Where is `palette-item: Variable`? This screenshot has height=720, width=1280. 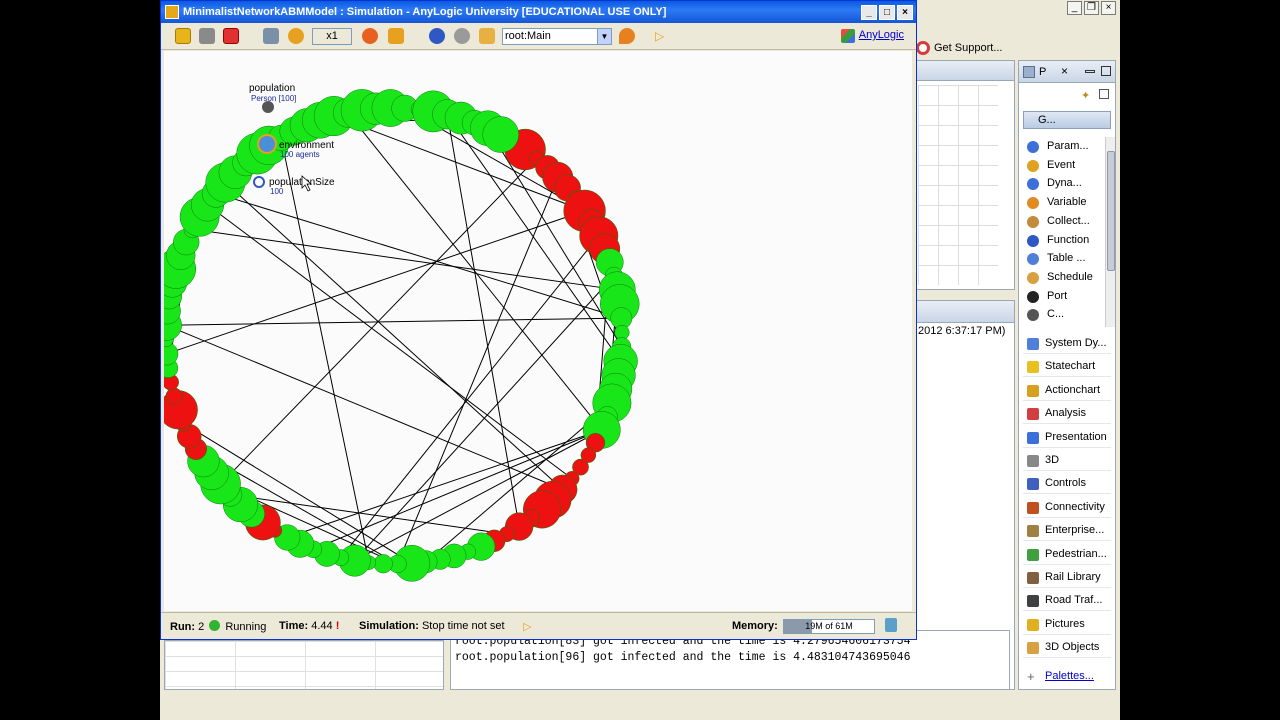 palette-item: Variable is located at coordinates (1066, 202).